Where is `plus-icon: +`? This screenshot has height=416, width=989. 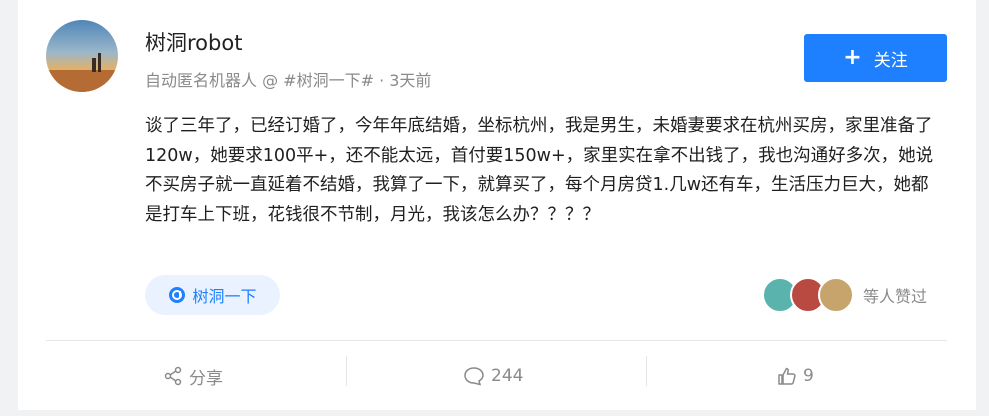 plus-icon: + is located at coordinates (852, 57).